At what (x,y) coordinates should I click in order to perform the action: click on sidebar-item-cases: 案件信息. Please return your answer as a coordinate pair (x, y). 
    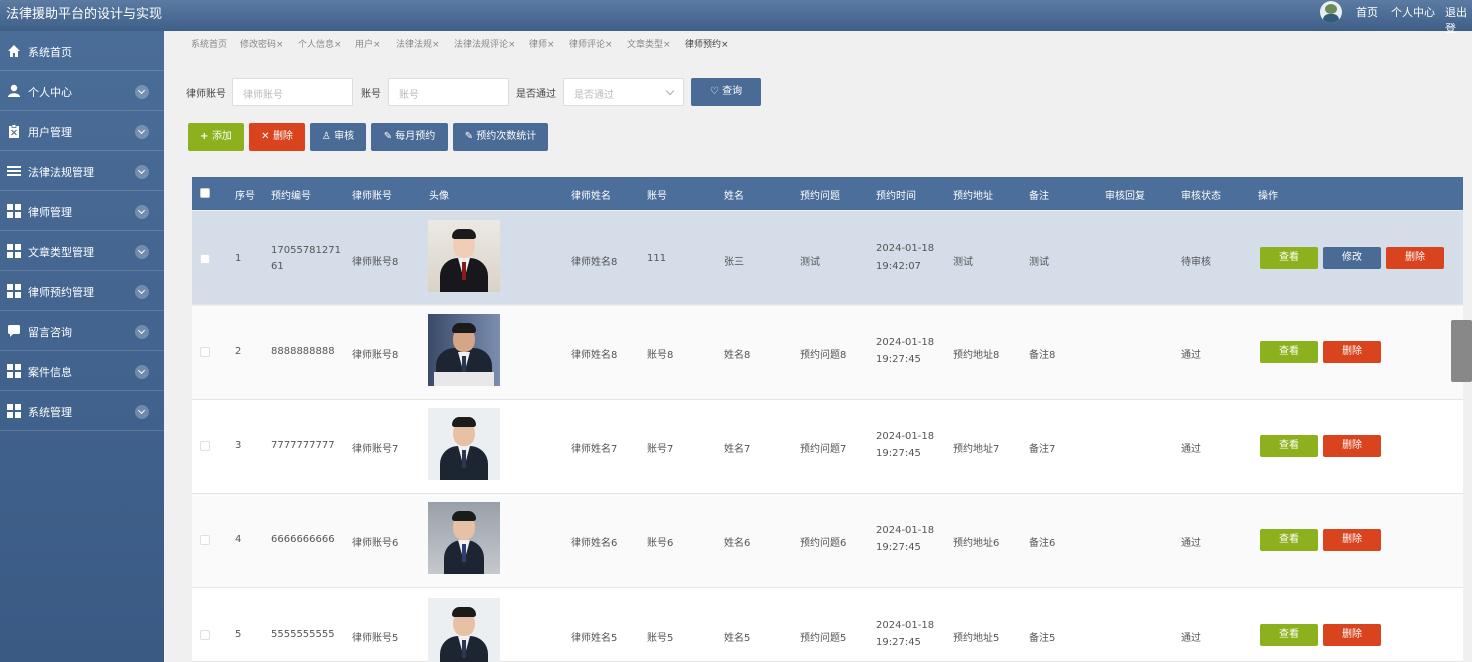
    Looking at the image, I should click on (82, 371).